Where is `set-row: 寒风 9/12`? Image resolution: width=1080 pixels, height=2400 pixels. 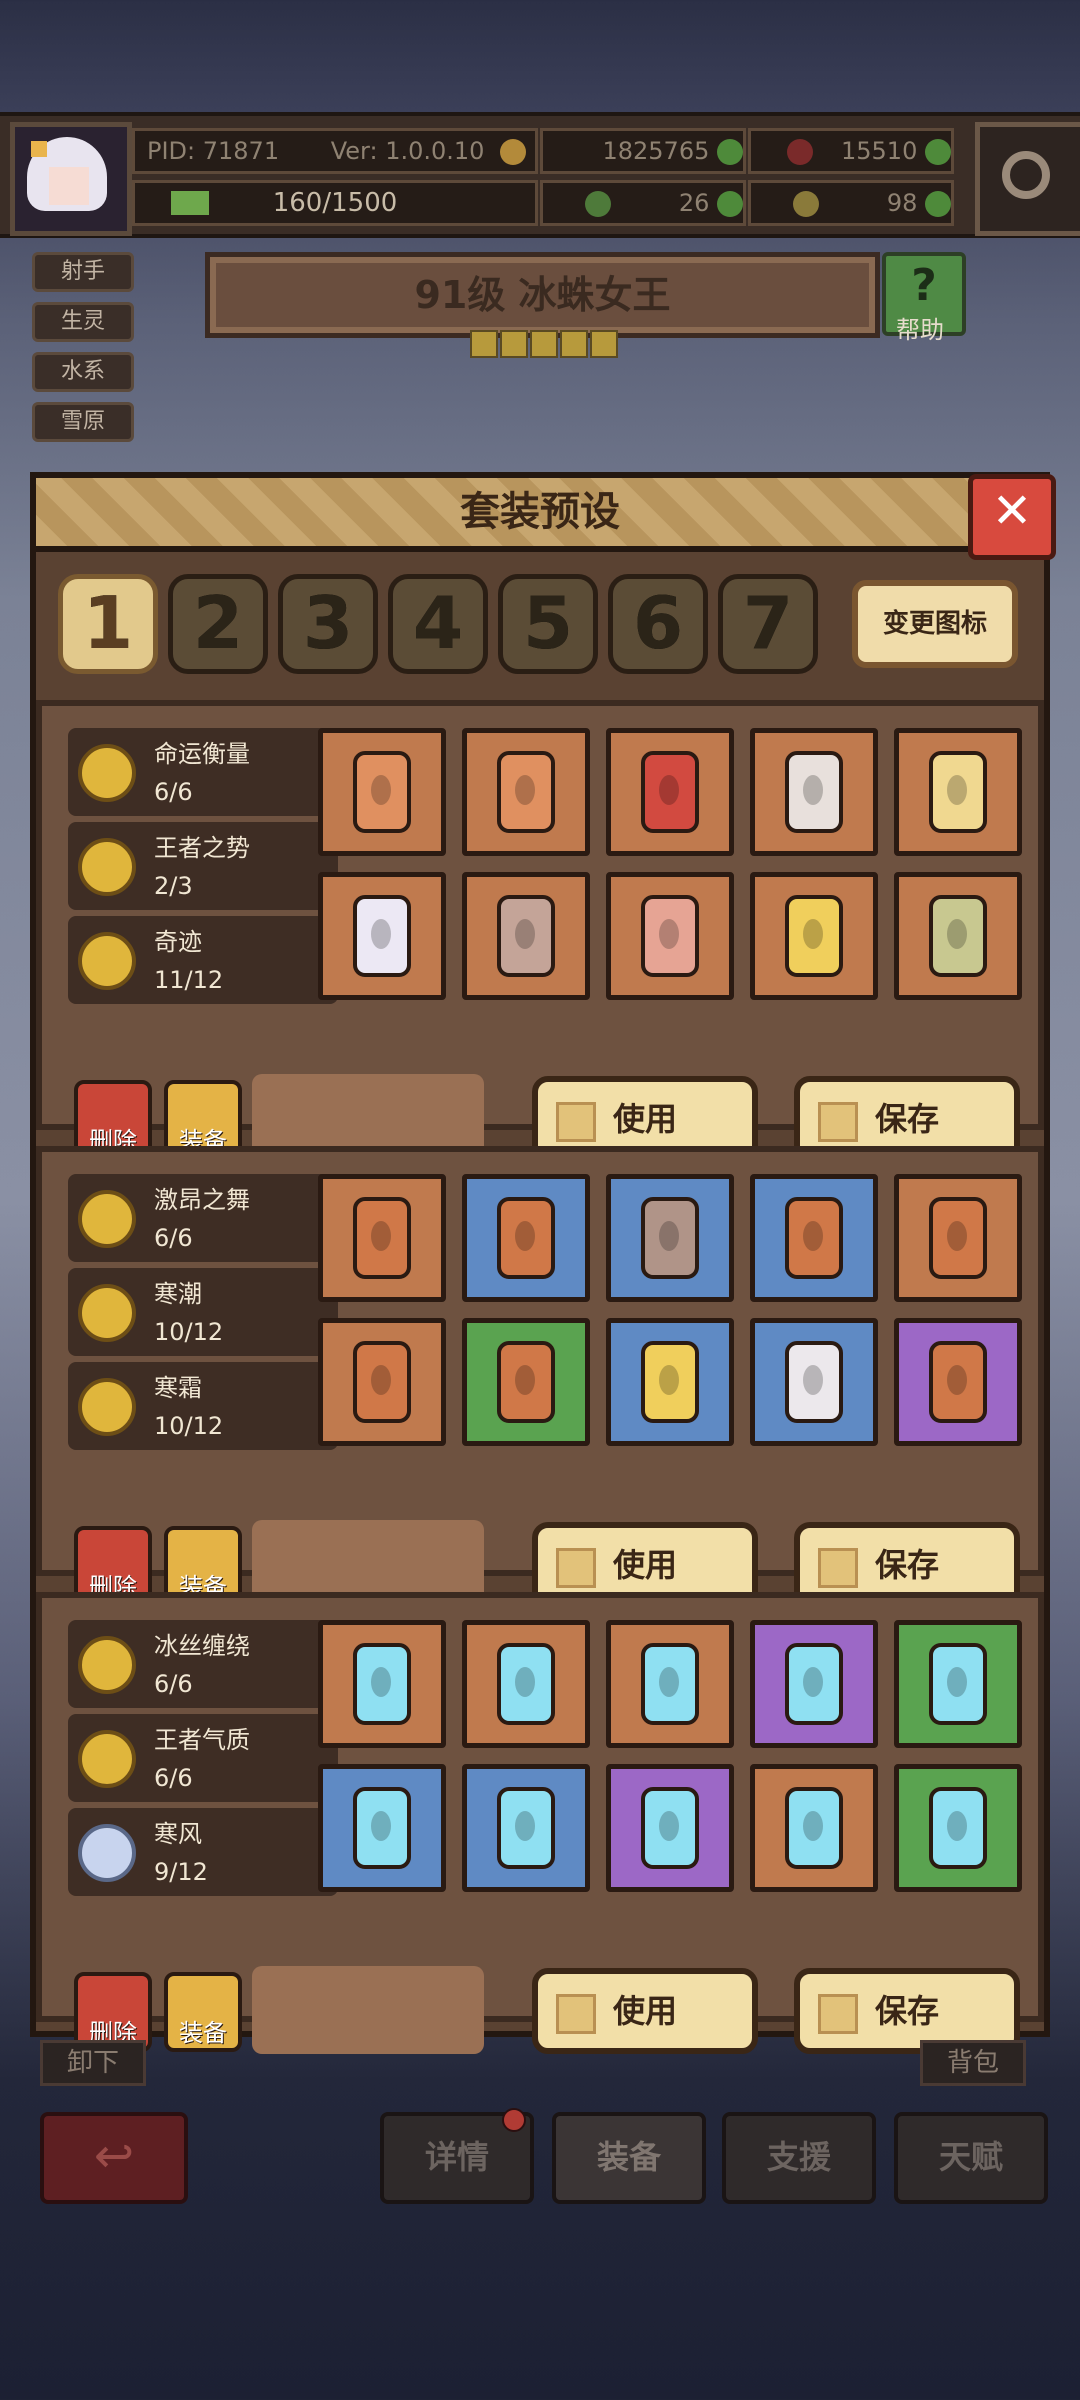
set-row: 寒风 9/12 is located at coordinates (203, 1852).